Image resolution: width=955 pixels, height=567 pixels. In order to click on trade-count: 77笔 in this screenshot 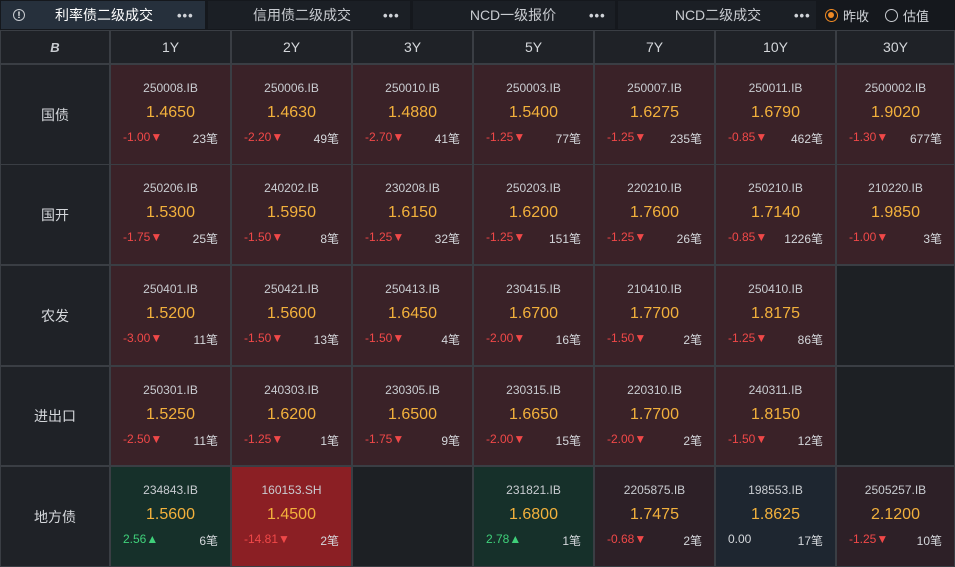, I will do `click(568, 139)`.